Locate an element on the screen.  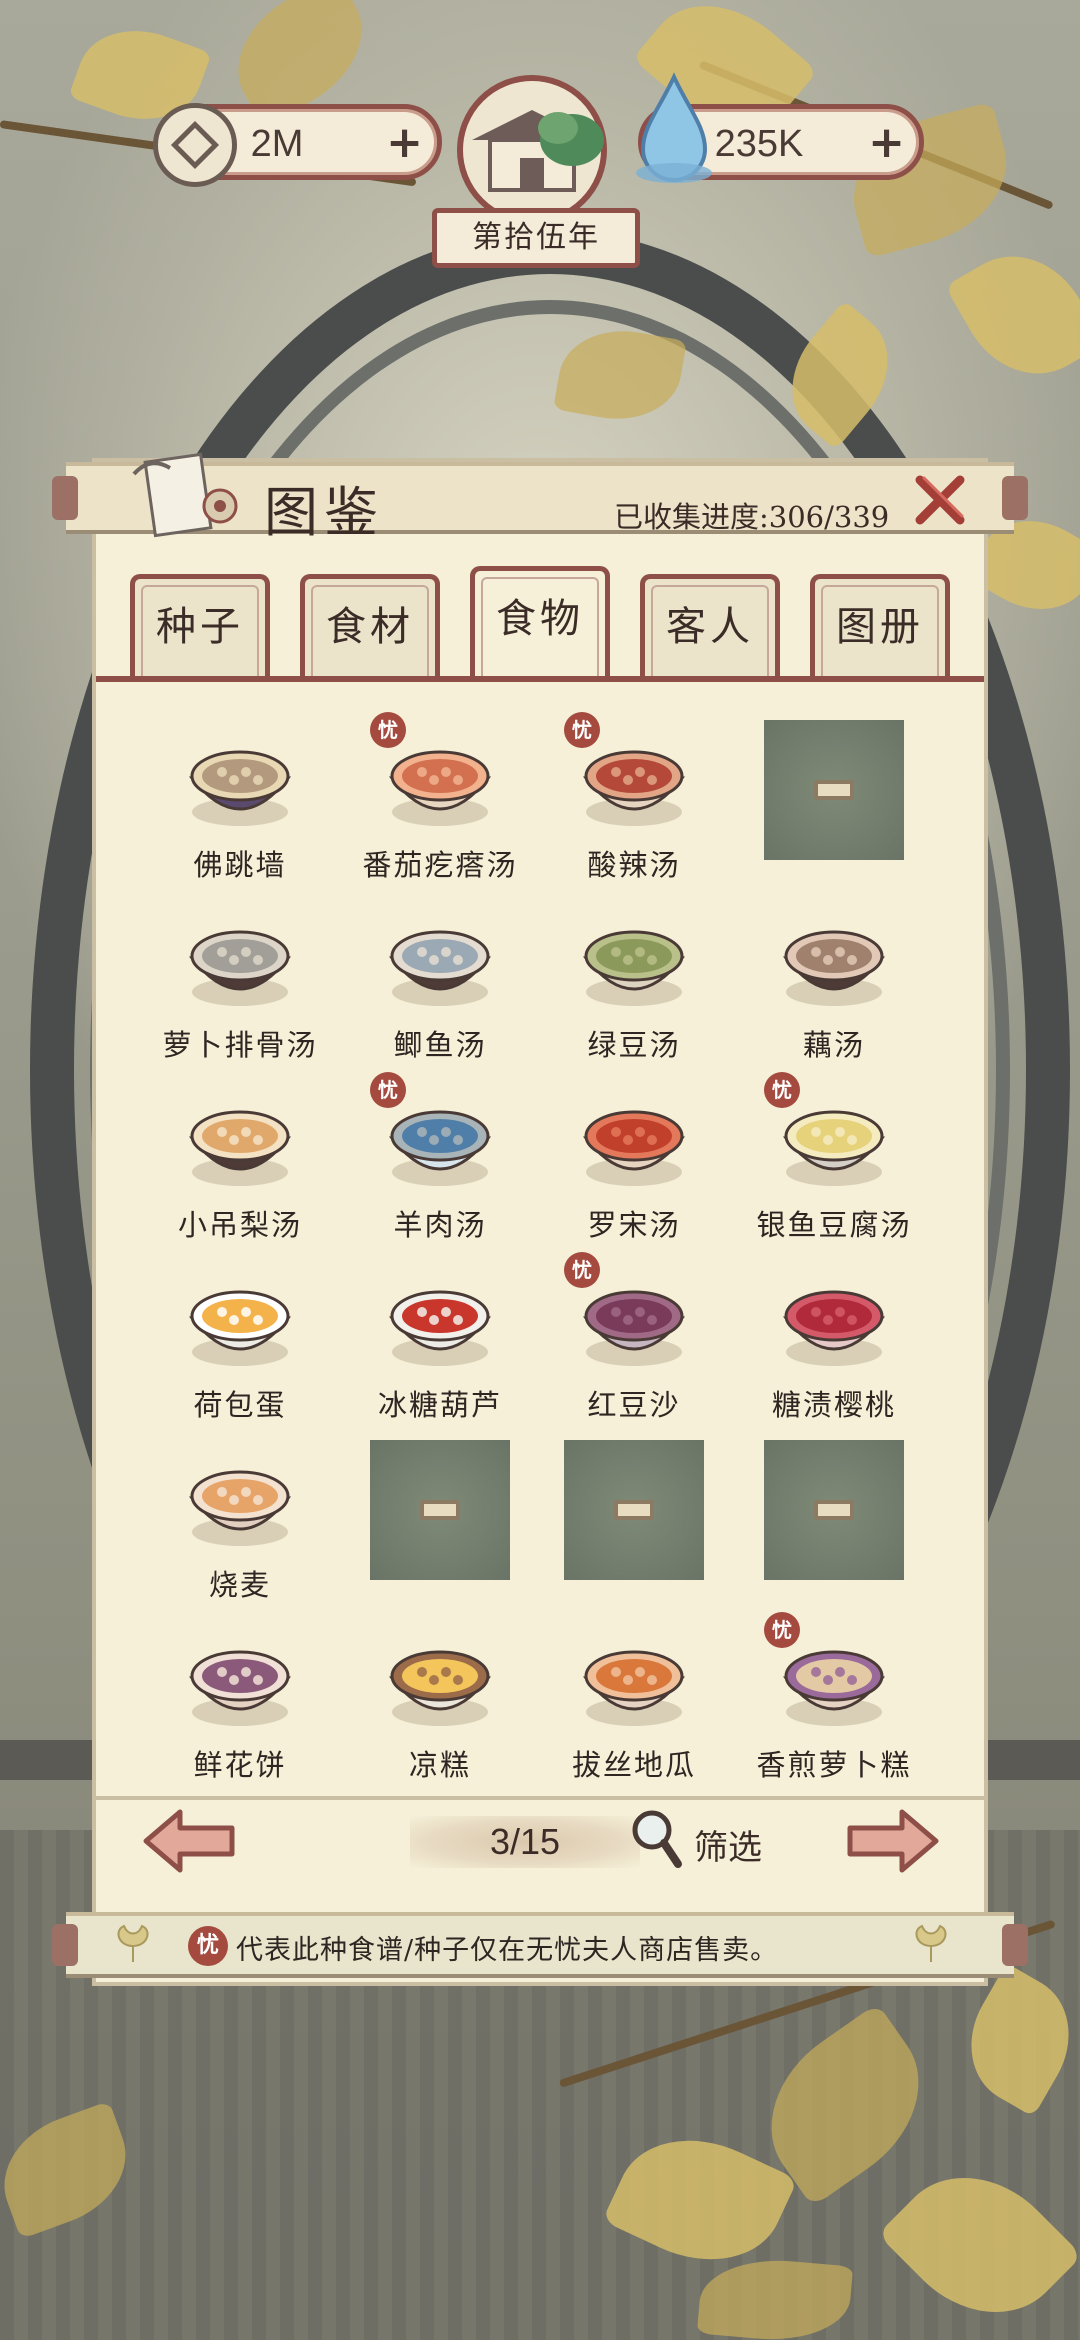
food-item: 忧香煎萝卜糕 is located at coordinates (834, 1691).